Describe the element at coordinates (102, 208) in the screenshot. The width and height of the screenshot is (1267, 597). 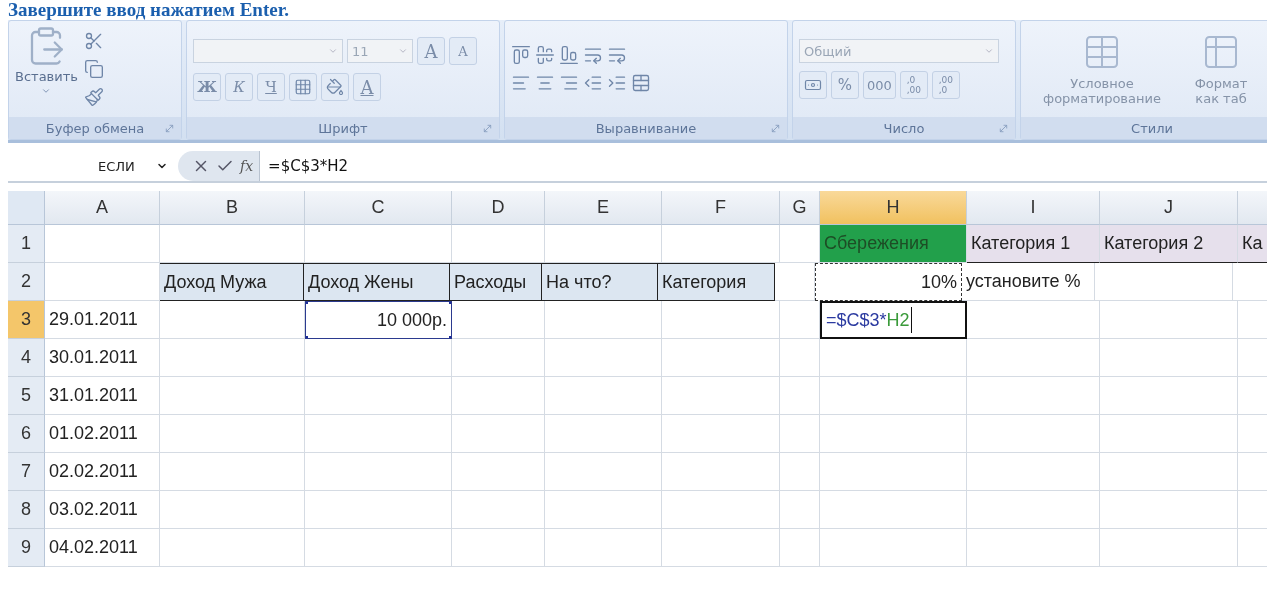
I see `column-header: A` at that location.